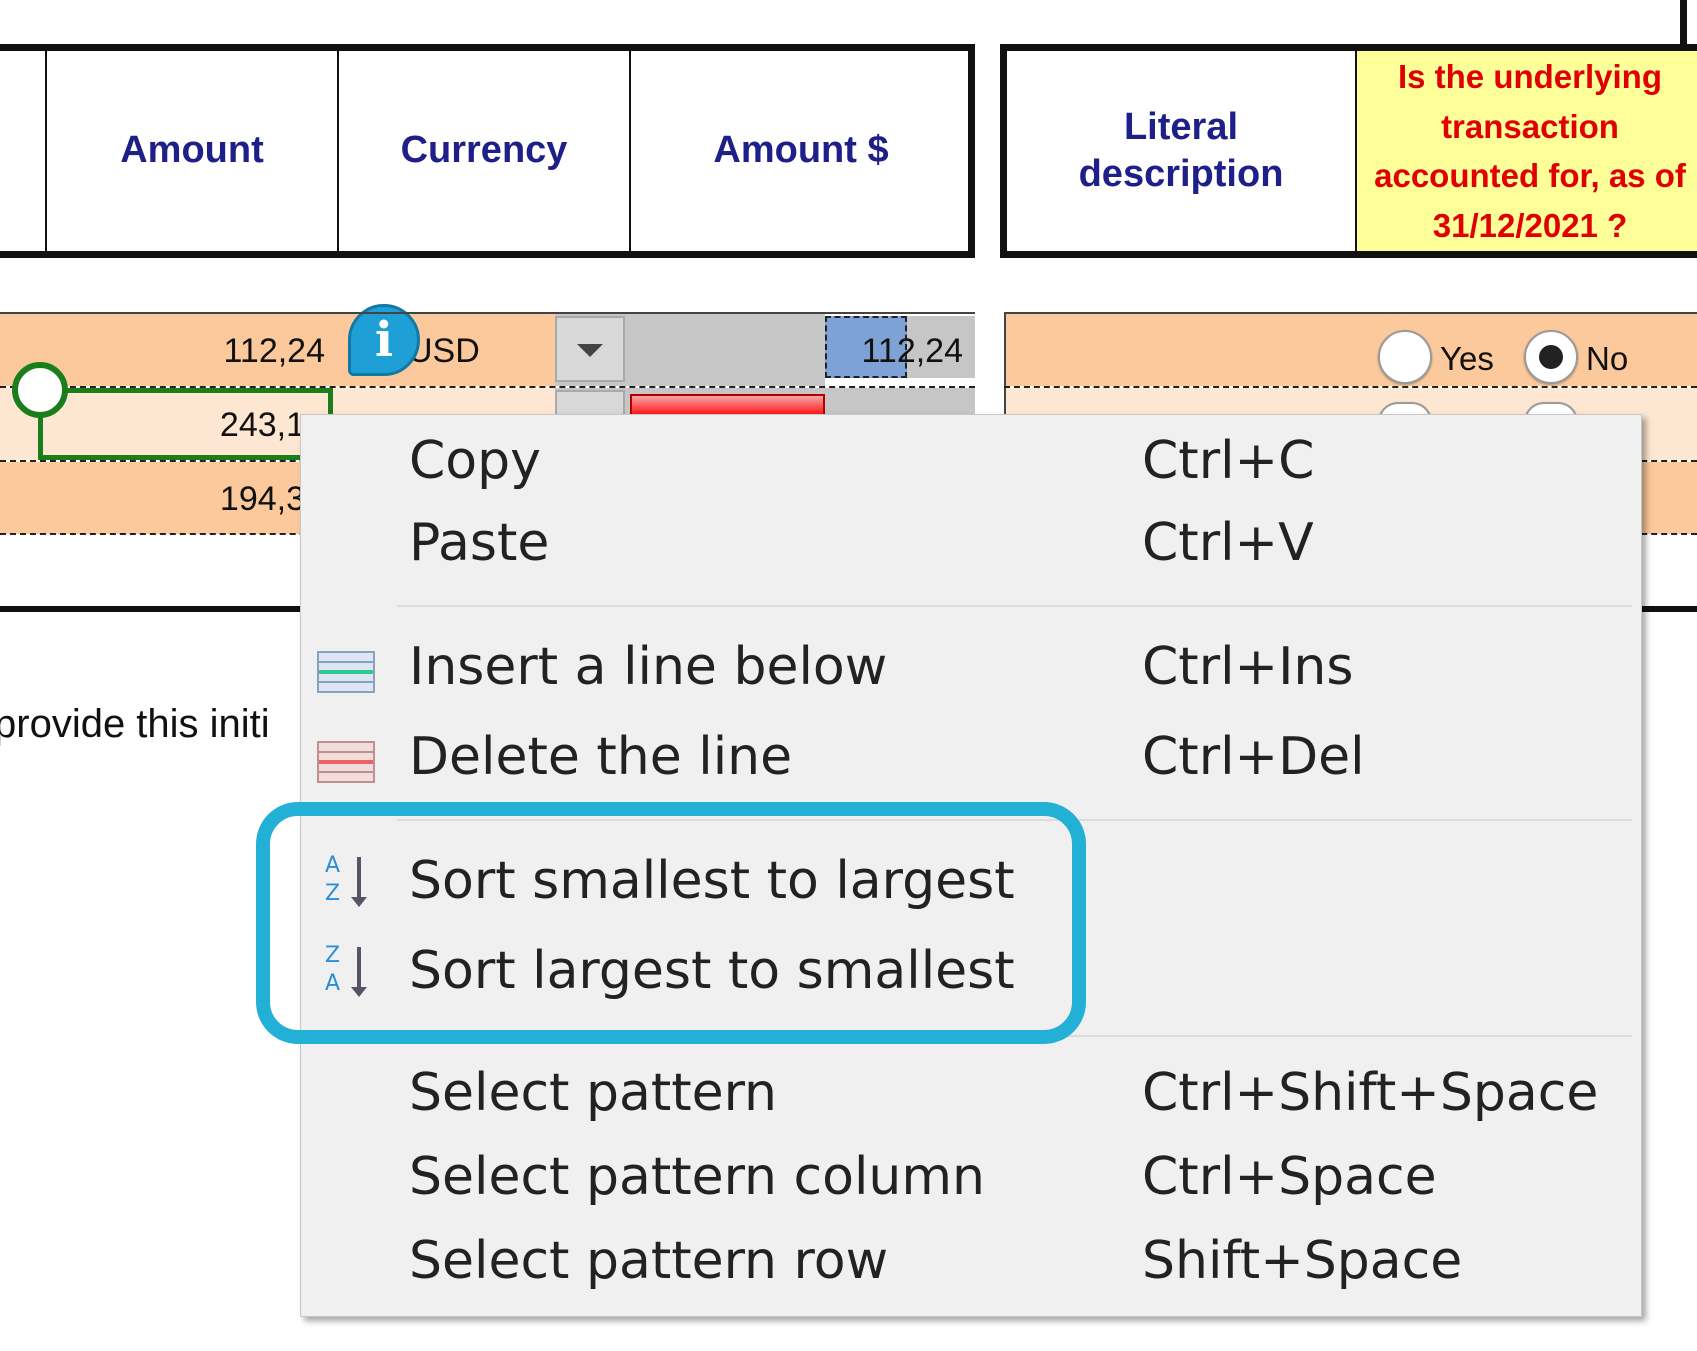  Describe the element at coordinates (1302, 1261) in the screenshot. I see `menu-item-shortcut: Shift+Space` at that location.